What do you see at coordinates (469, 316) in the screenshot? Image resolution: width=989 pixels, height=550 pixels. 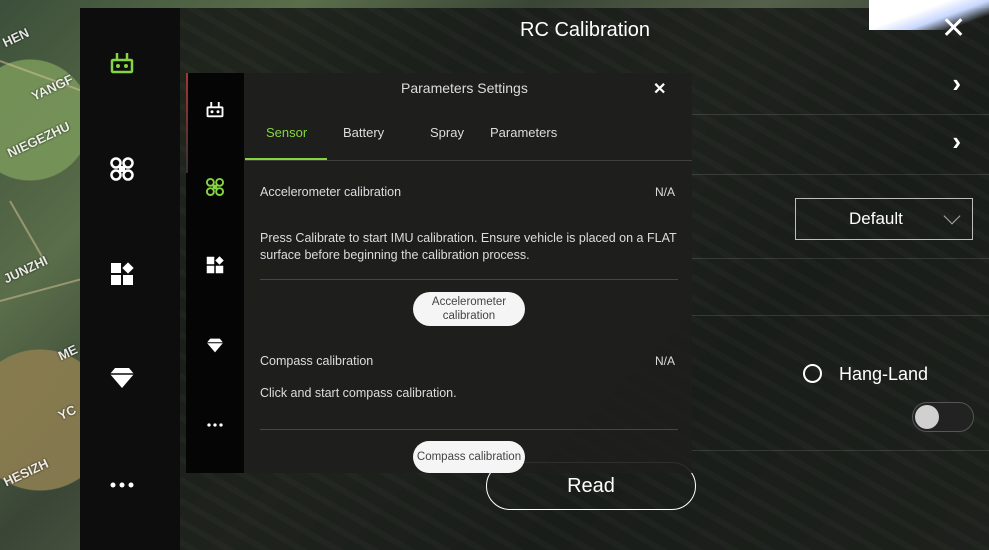 I see `button-label-line: calibration` at bounding box center [469, 316].